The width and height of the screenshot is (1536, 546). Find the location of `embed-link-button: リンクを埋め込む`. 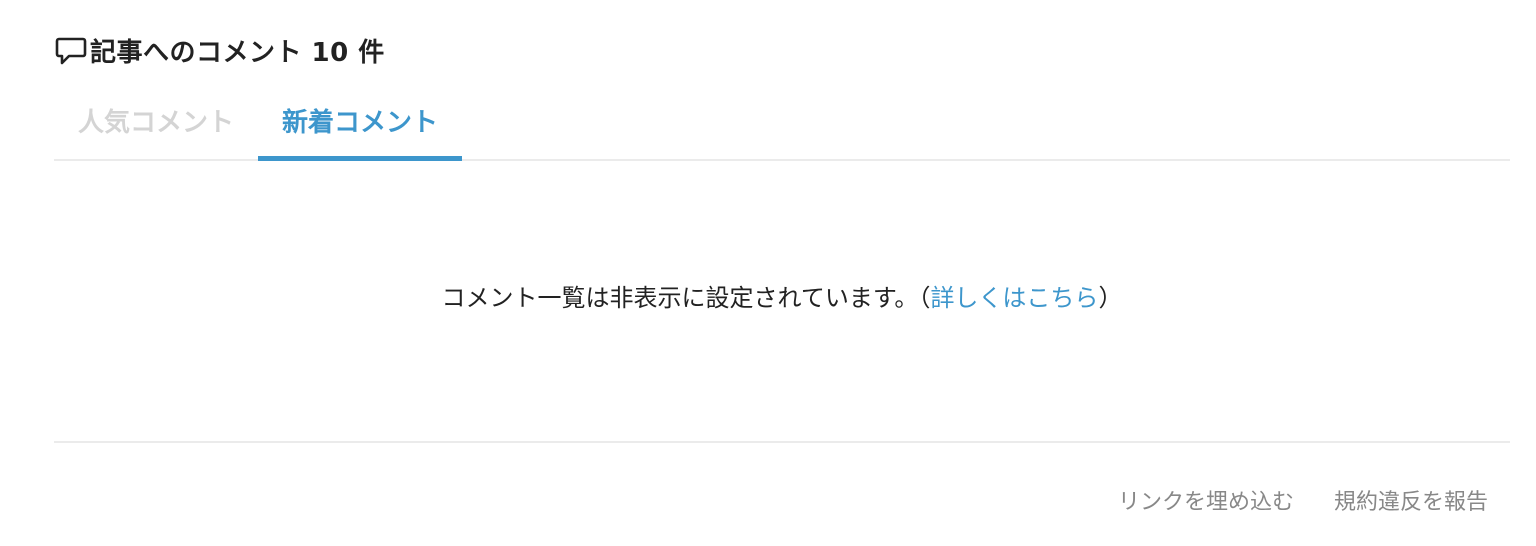

embed-link-button: リンクを埋め込む is located at coordinates (1206, 500).